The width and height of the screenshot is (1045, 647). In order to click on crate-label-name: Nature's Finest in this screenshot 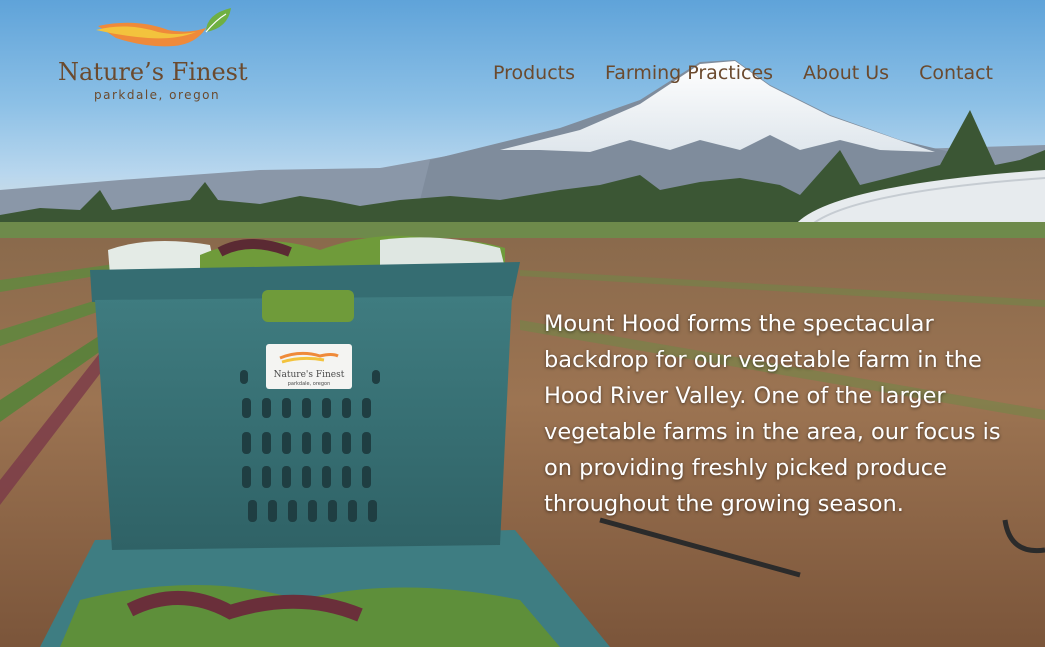, I will do `click(309, 375)`.